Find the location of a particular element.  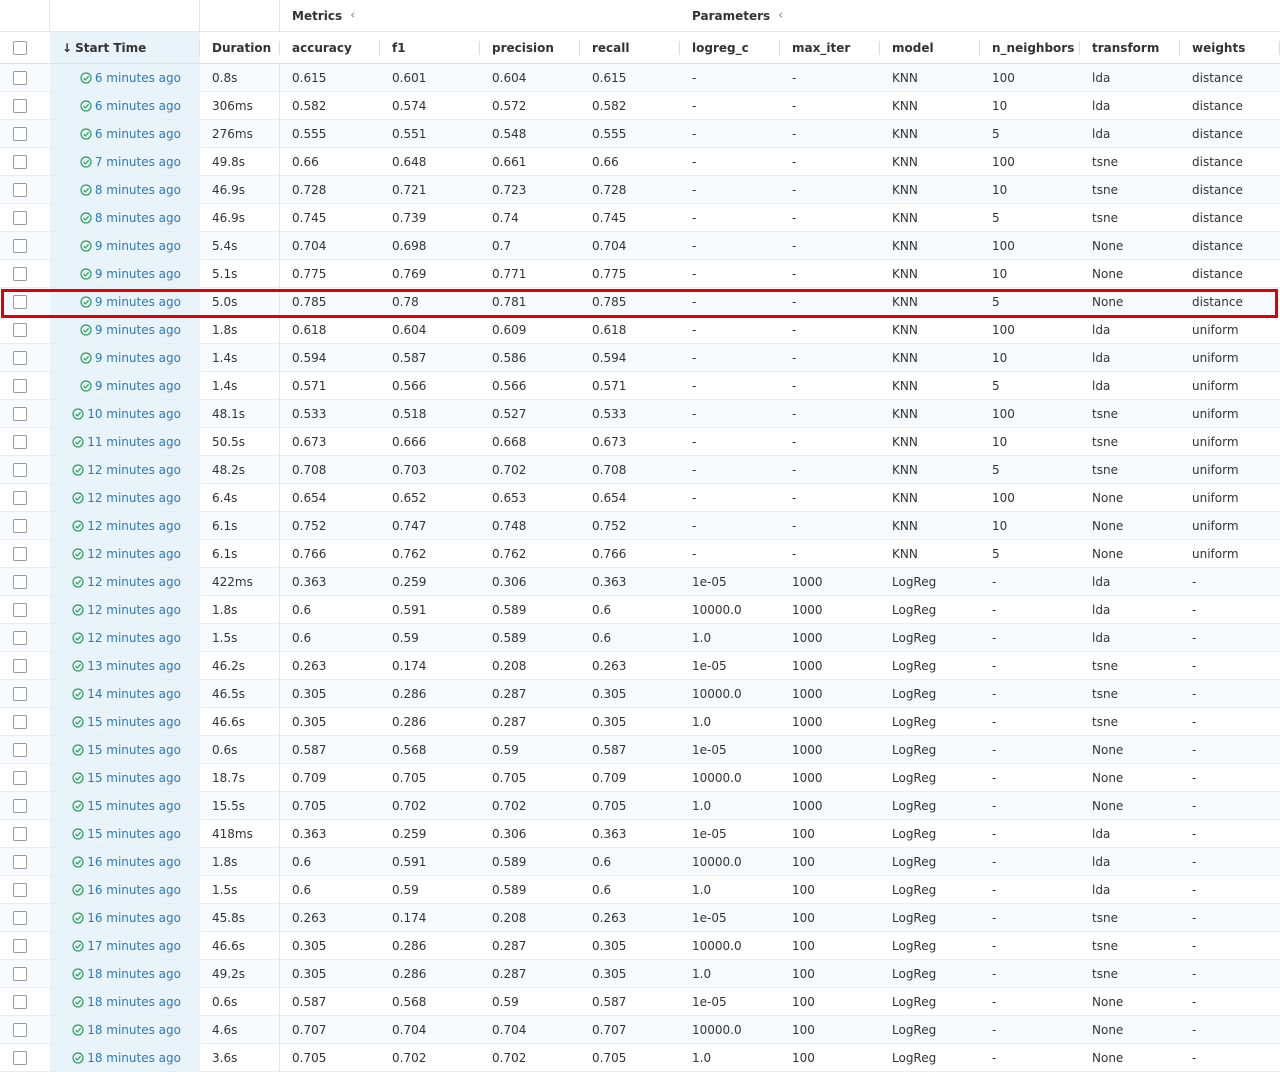

column-header-precision: precision is located at coordinates (530, 48).